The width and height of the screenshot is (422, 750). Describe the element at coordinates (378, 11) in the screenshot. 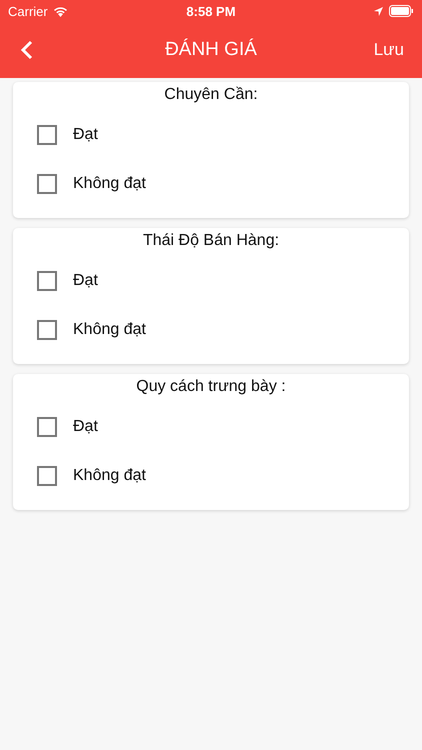

I see `location-icon` at that location.